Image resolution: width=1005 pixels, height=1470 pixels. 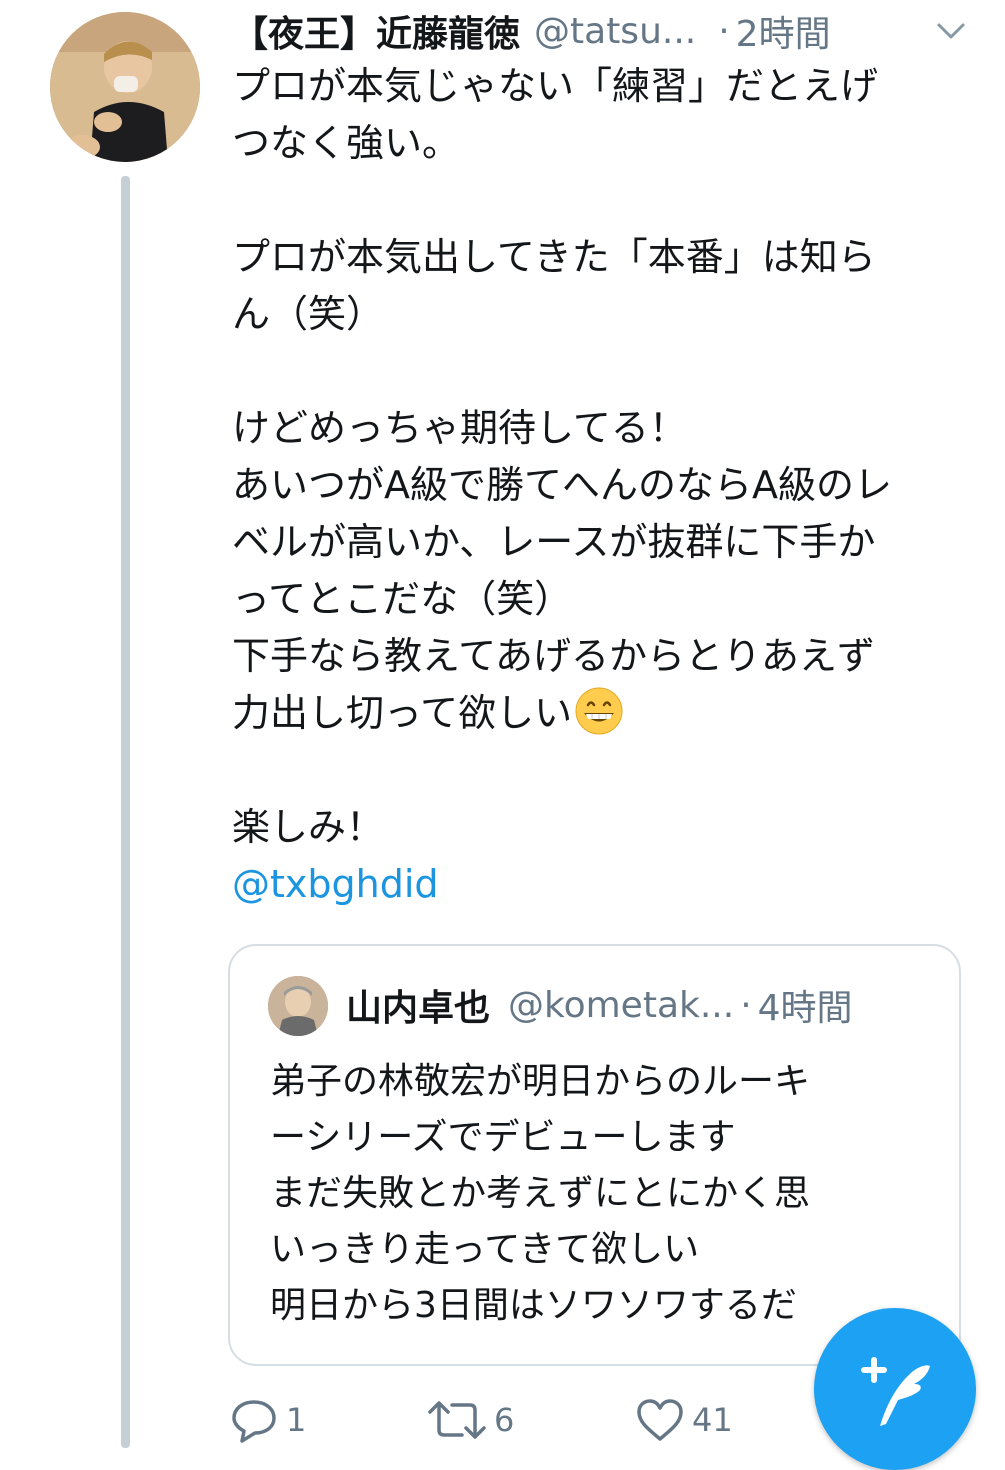 I want to click on tweet-line-with-emoji: 力出し切って欲しい, so click(x=597, y=713).